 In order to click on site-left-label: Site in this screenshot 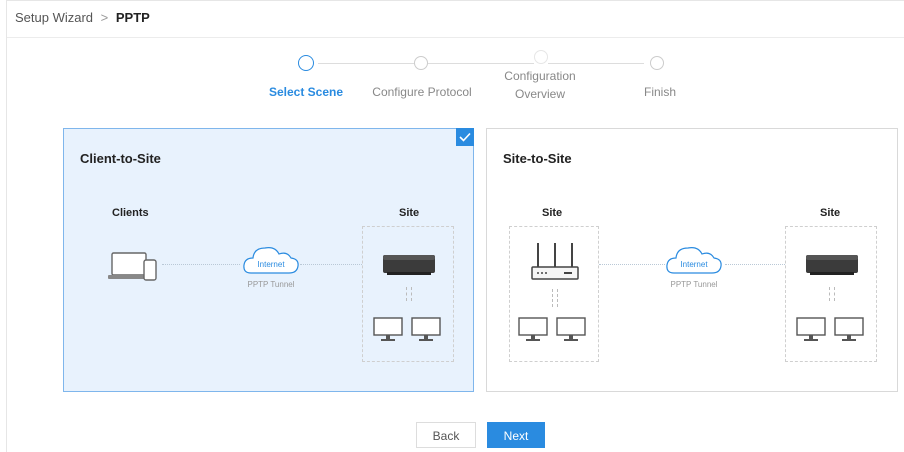, I will do `click(552, 213)`.